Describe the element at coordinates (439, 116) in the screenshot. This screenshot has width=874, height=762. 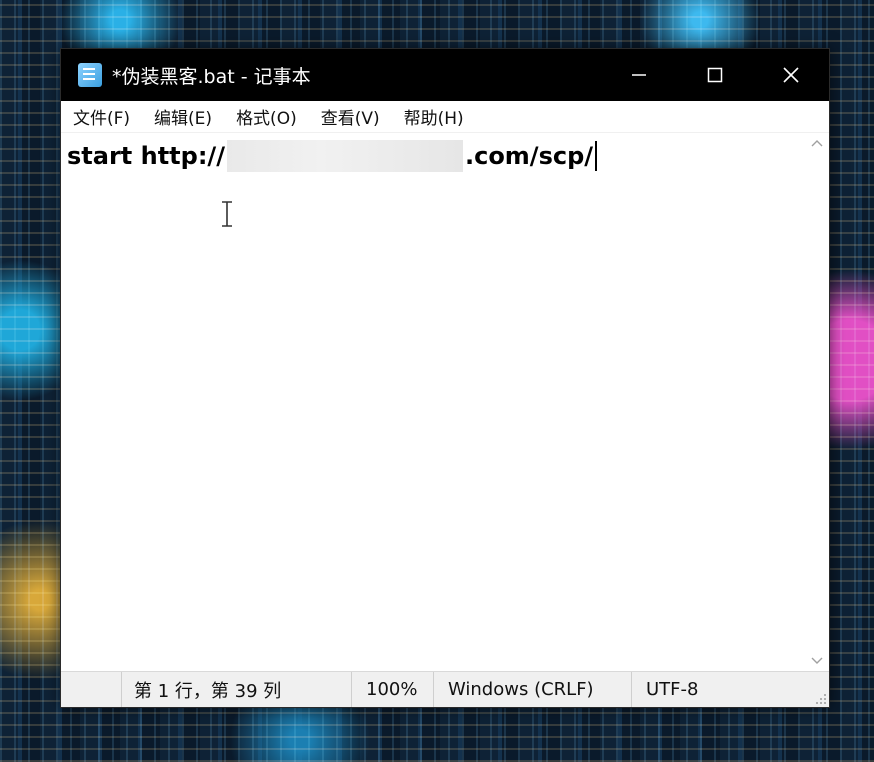
I see `menu-help: 帮助(H)` at that location.